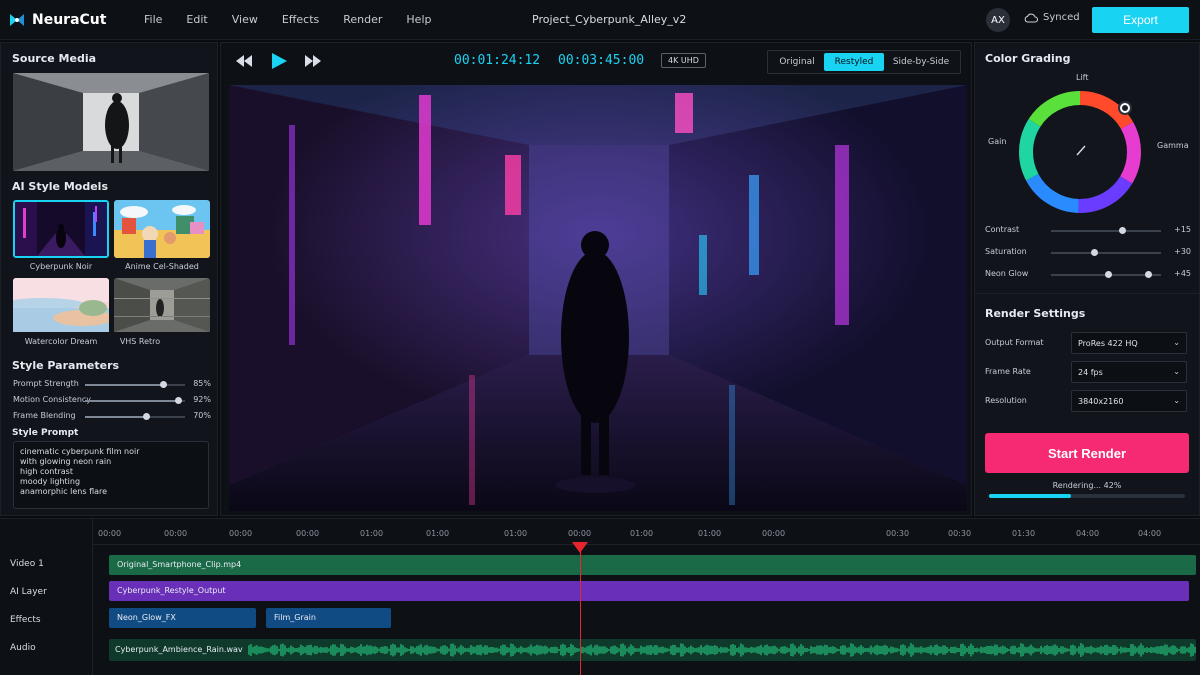 This screenshot has width=1200, height=675. I want to click on neon-glow-slider, so click(1106, 274).